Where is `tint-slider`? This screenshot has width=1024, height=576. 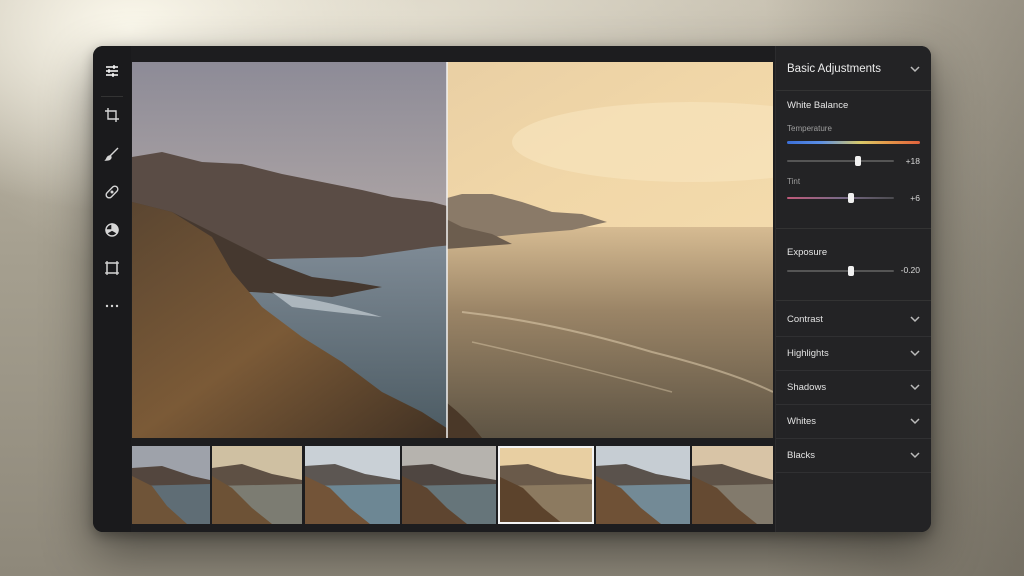
tint-slider is located at coordinates (840, 198).